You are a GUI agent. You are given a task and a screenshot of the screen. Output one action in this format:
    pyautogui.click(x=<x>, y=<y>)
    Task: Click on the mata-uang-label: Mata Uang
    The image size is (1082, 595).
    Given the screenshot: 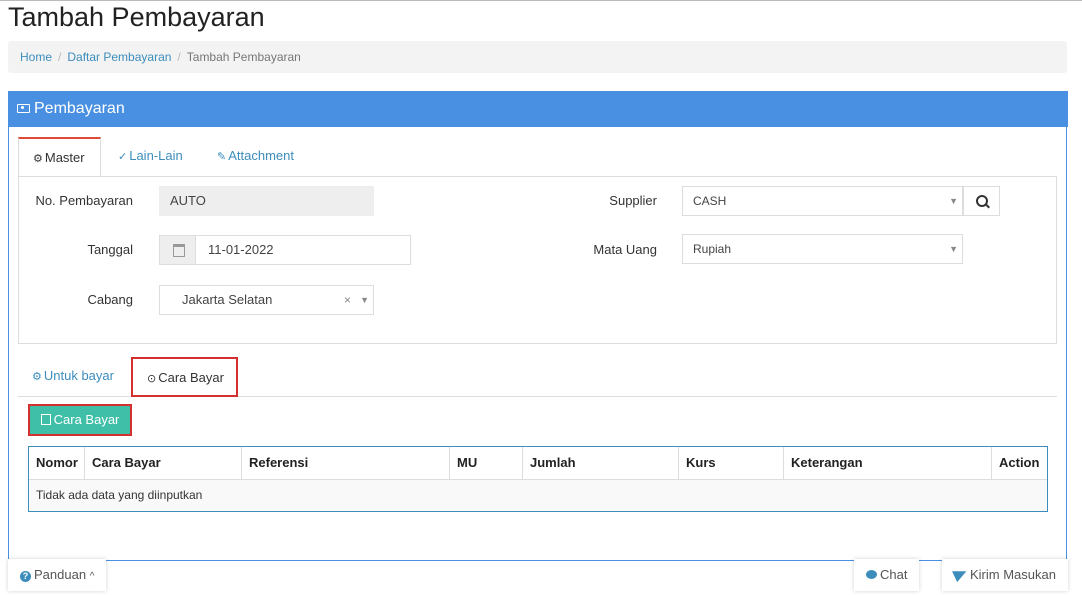 What is the action you would take?
    pyautogui.click(x=625, y=249)
    